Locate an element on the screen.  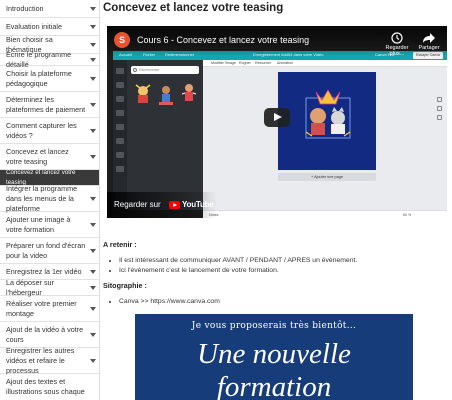
channel-avatar: S is located at coordinates (122, 40).